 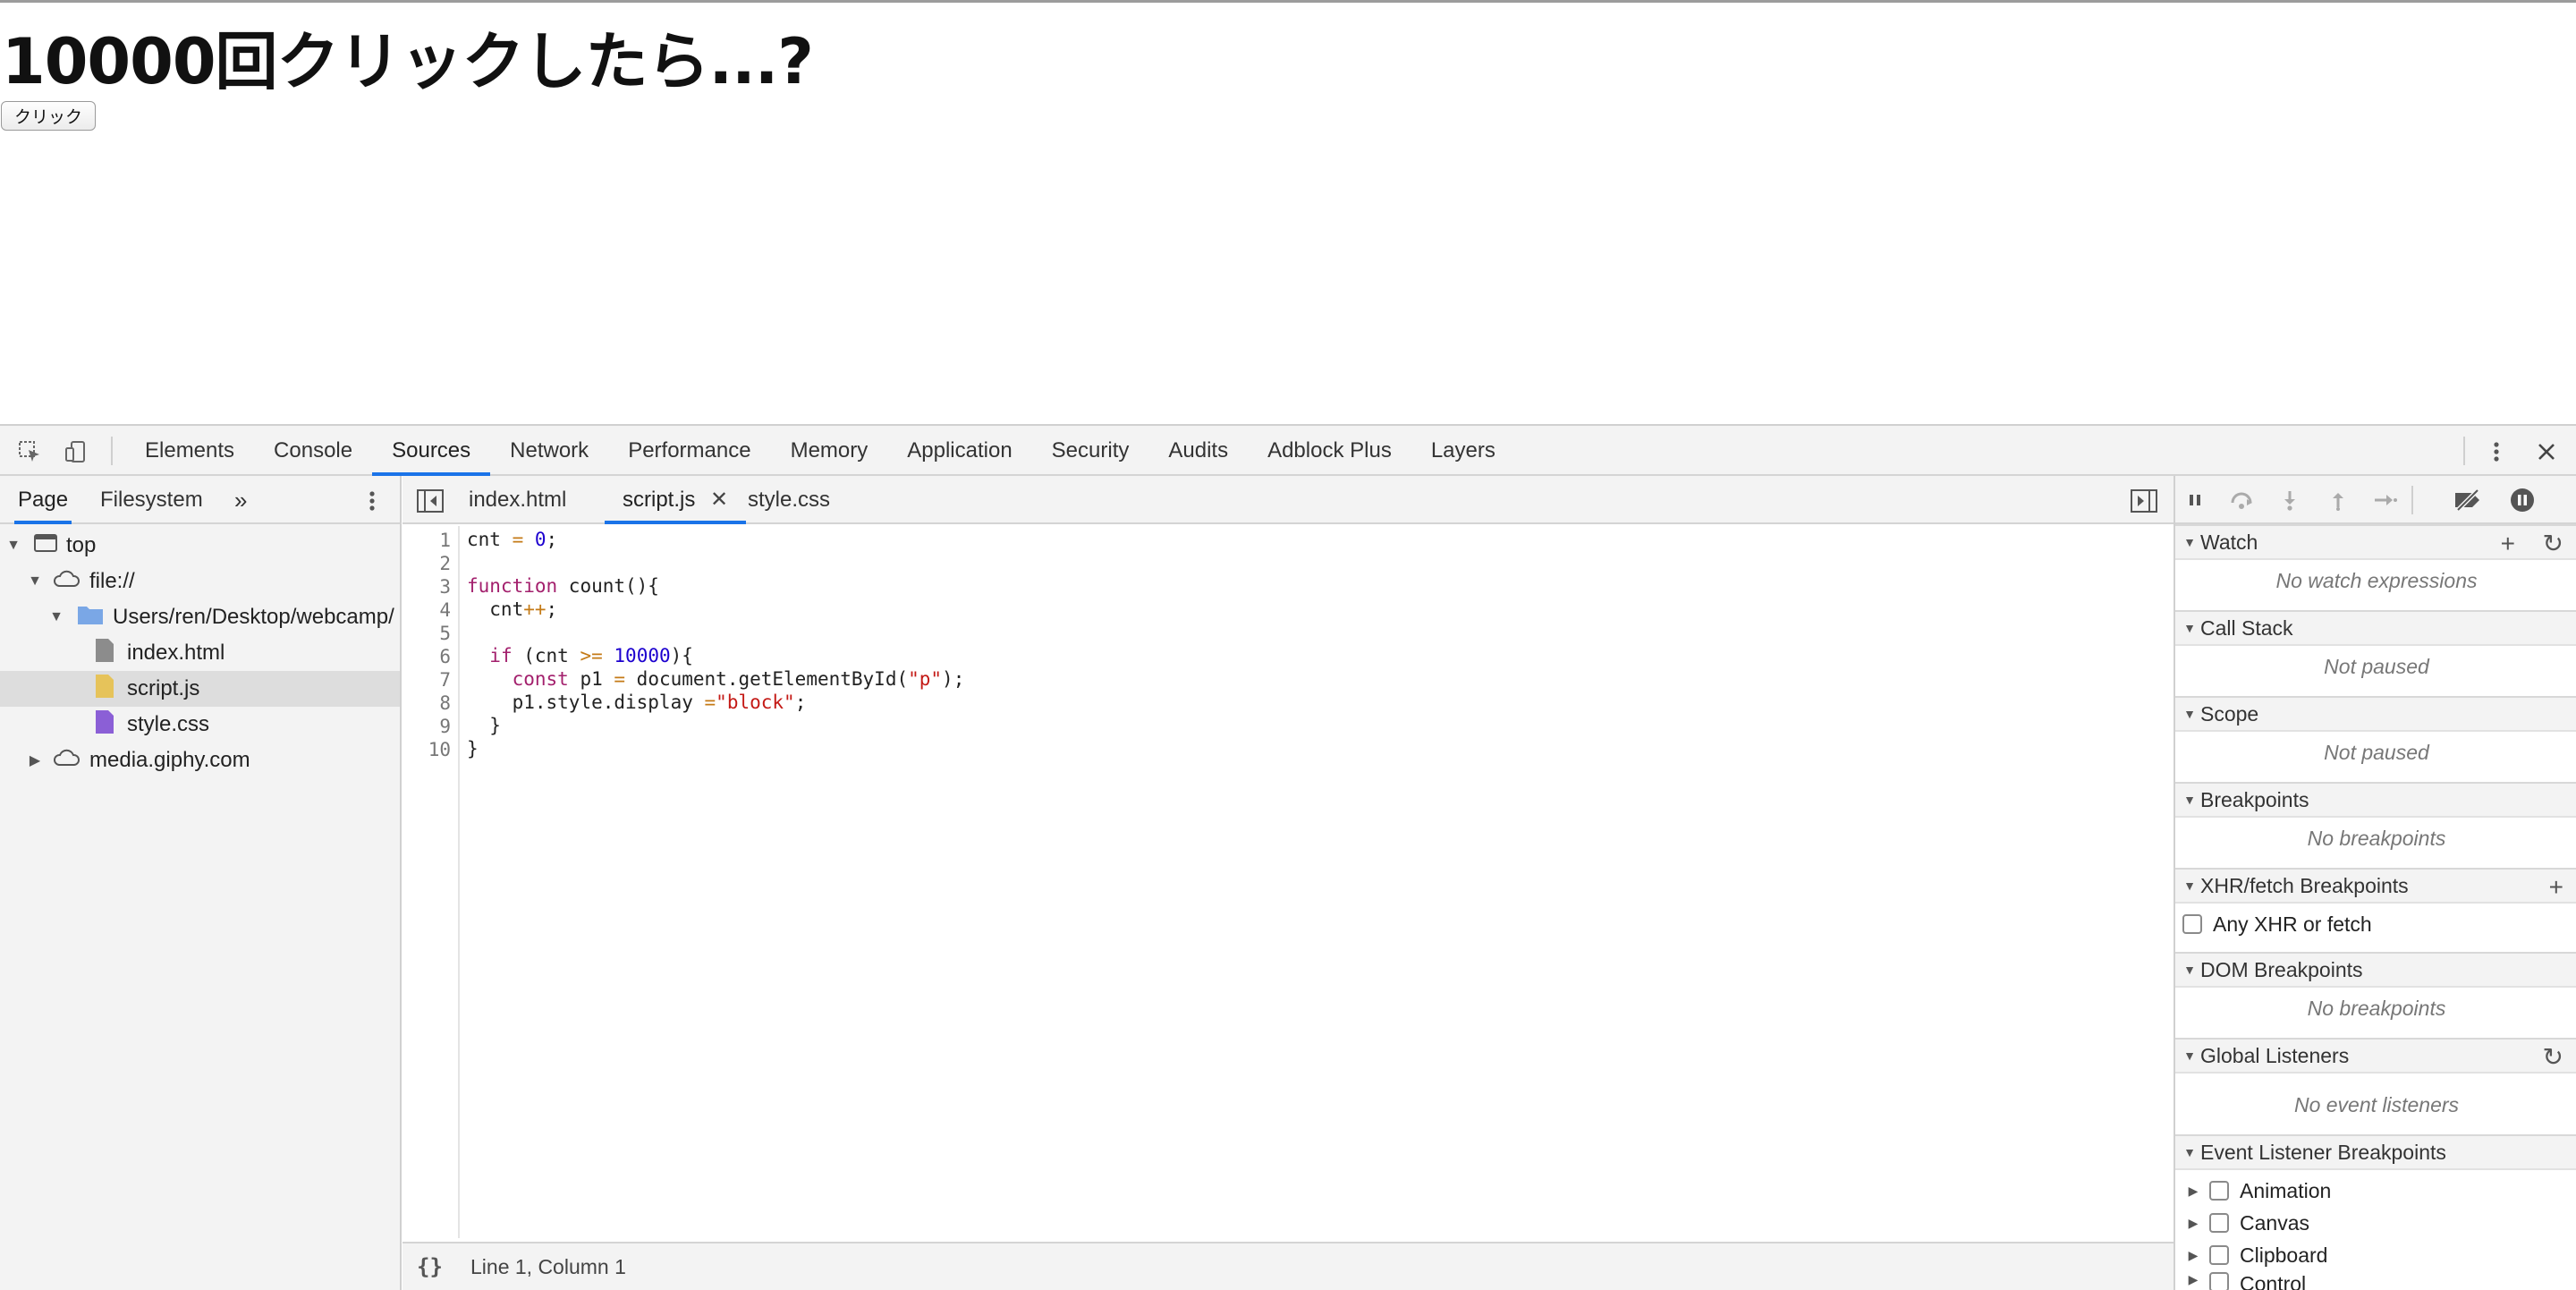 What do you see at coordinates (151, 500) in the screenshot?
I see `tab-filesystem: Filesystem` at bounding box center [151, 500].